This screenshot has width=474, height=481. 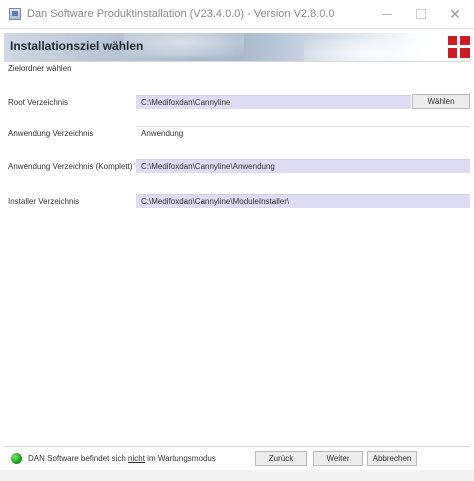 I want to click on header-divider, so click(x=237, y=61).